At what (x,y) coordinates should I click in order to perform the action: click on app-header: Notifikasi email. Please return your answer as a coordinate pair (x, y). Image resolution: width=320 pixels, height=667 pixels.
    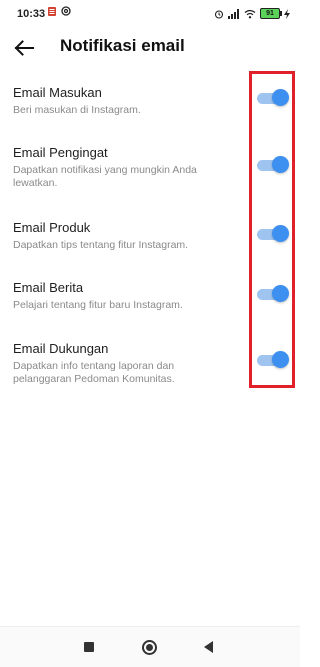
    Looking at the image, I should click on (150, 48).